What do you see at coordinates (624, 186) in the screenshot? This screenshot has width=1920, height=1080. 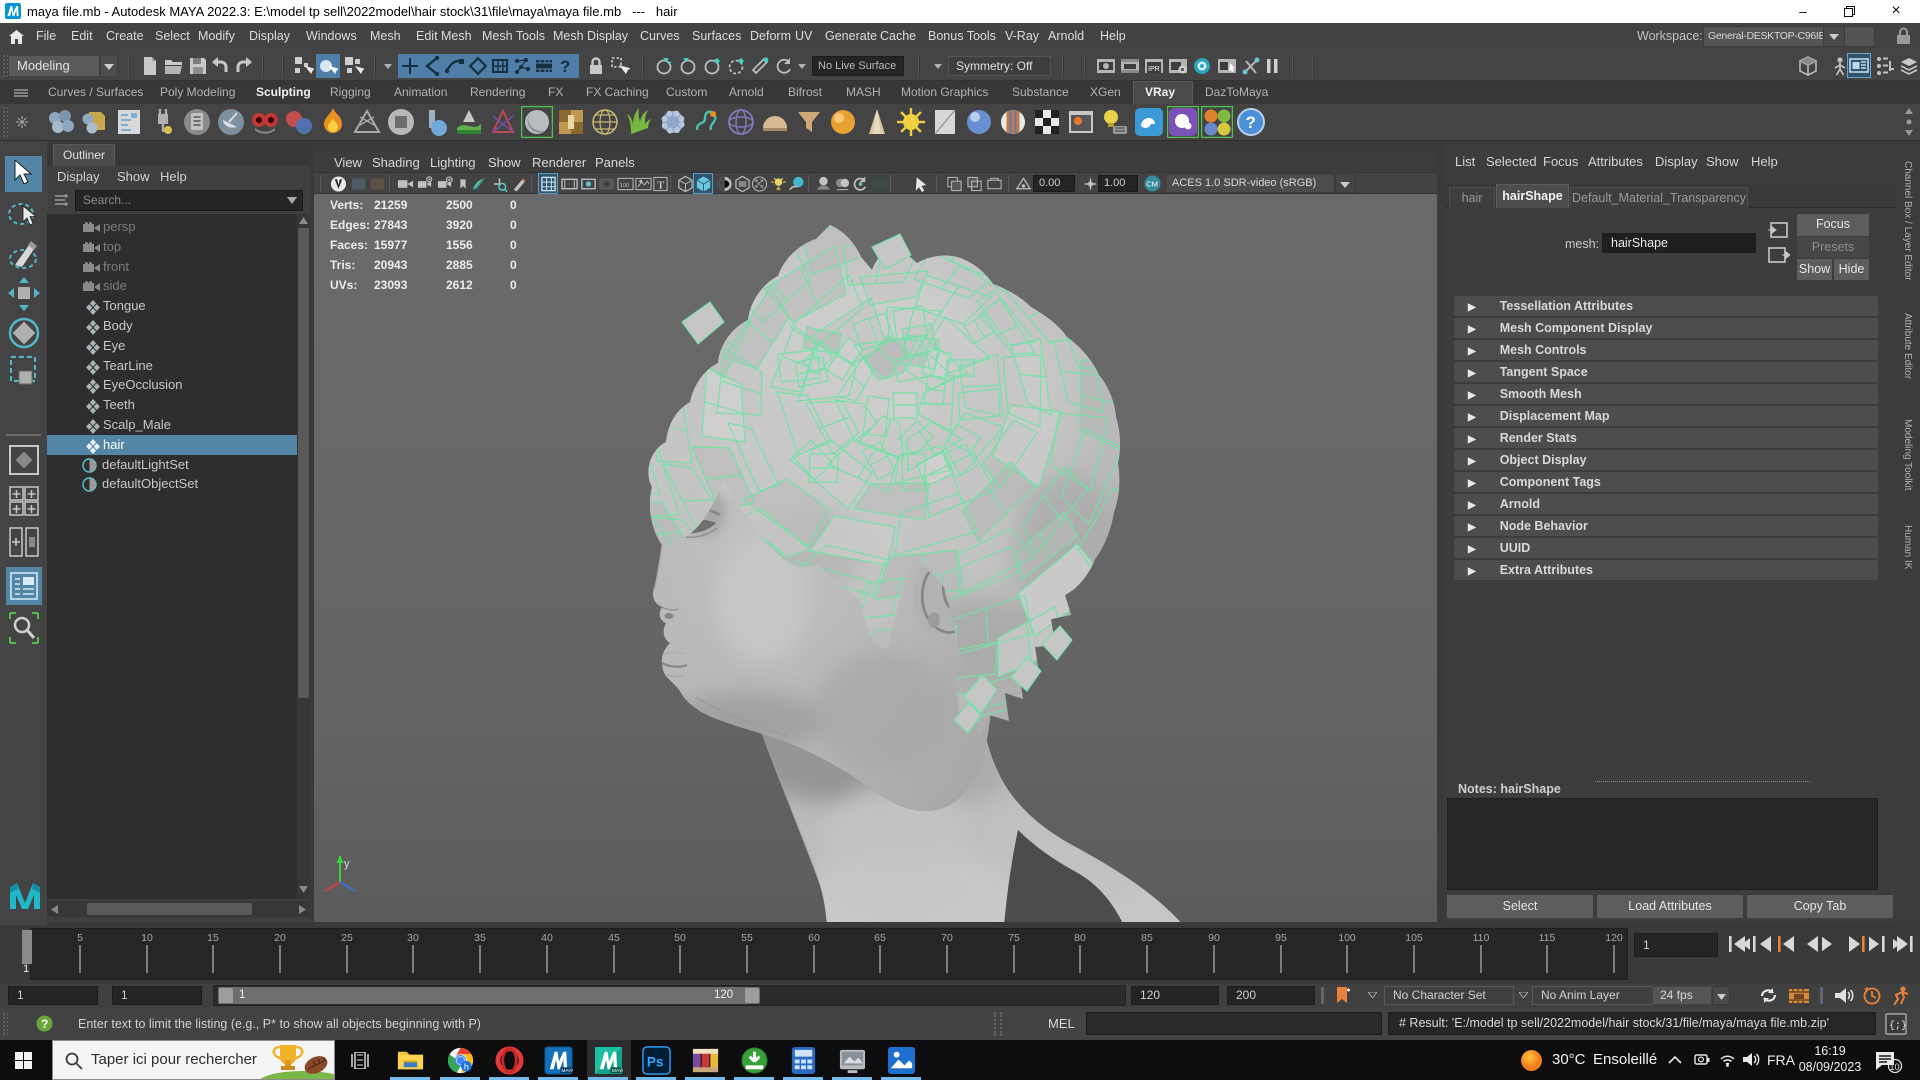 I see `svg-text: 100` at bounding box center [624, 186].